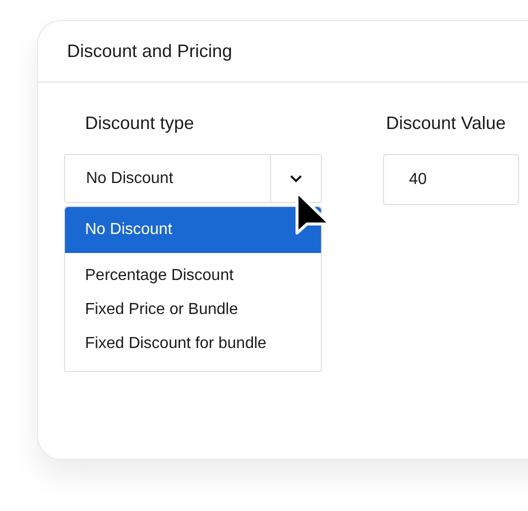  I want to click on discount-value-field: 40, so click(451, 179).